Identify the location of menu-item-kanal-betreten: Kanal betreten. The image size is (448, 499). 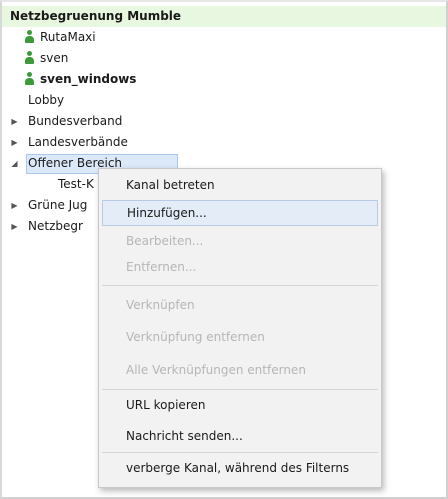
(240, 185).